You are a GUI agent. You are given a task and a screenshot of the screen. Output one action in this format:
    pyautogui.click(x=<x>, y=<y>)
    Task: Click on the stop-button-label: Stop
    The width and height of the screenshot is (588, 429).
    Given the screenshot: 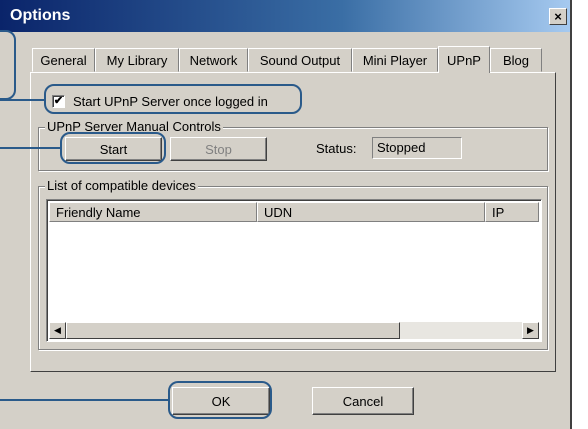 What is the action you would take?
    pyautogui.click(x=218, y=149)
    